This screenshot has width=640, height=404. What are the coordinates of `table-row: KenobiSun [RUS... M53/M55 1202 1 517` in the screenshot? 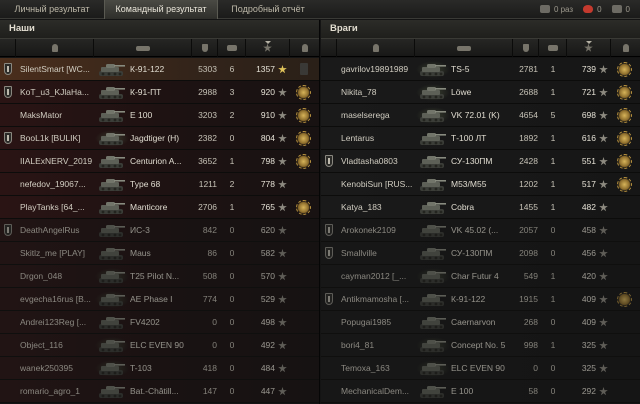 It's located at (480, 184).